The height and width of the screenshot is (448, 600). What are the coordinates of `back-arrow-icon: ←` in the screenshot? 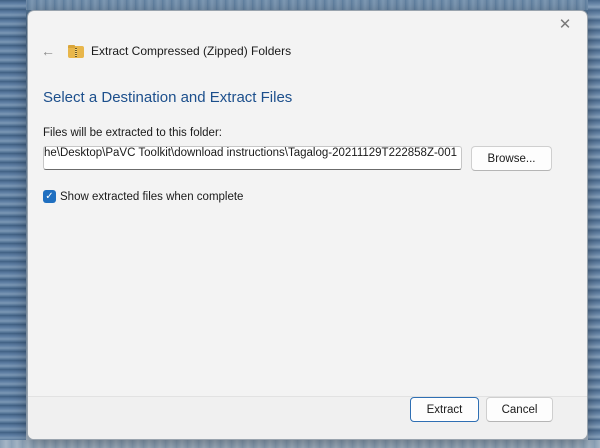 It's located at (48, 51).